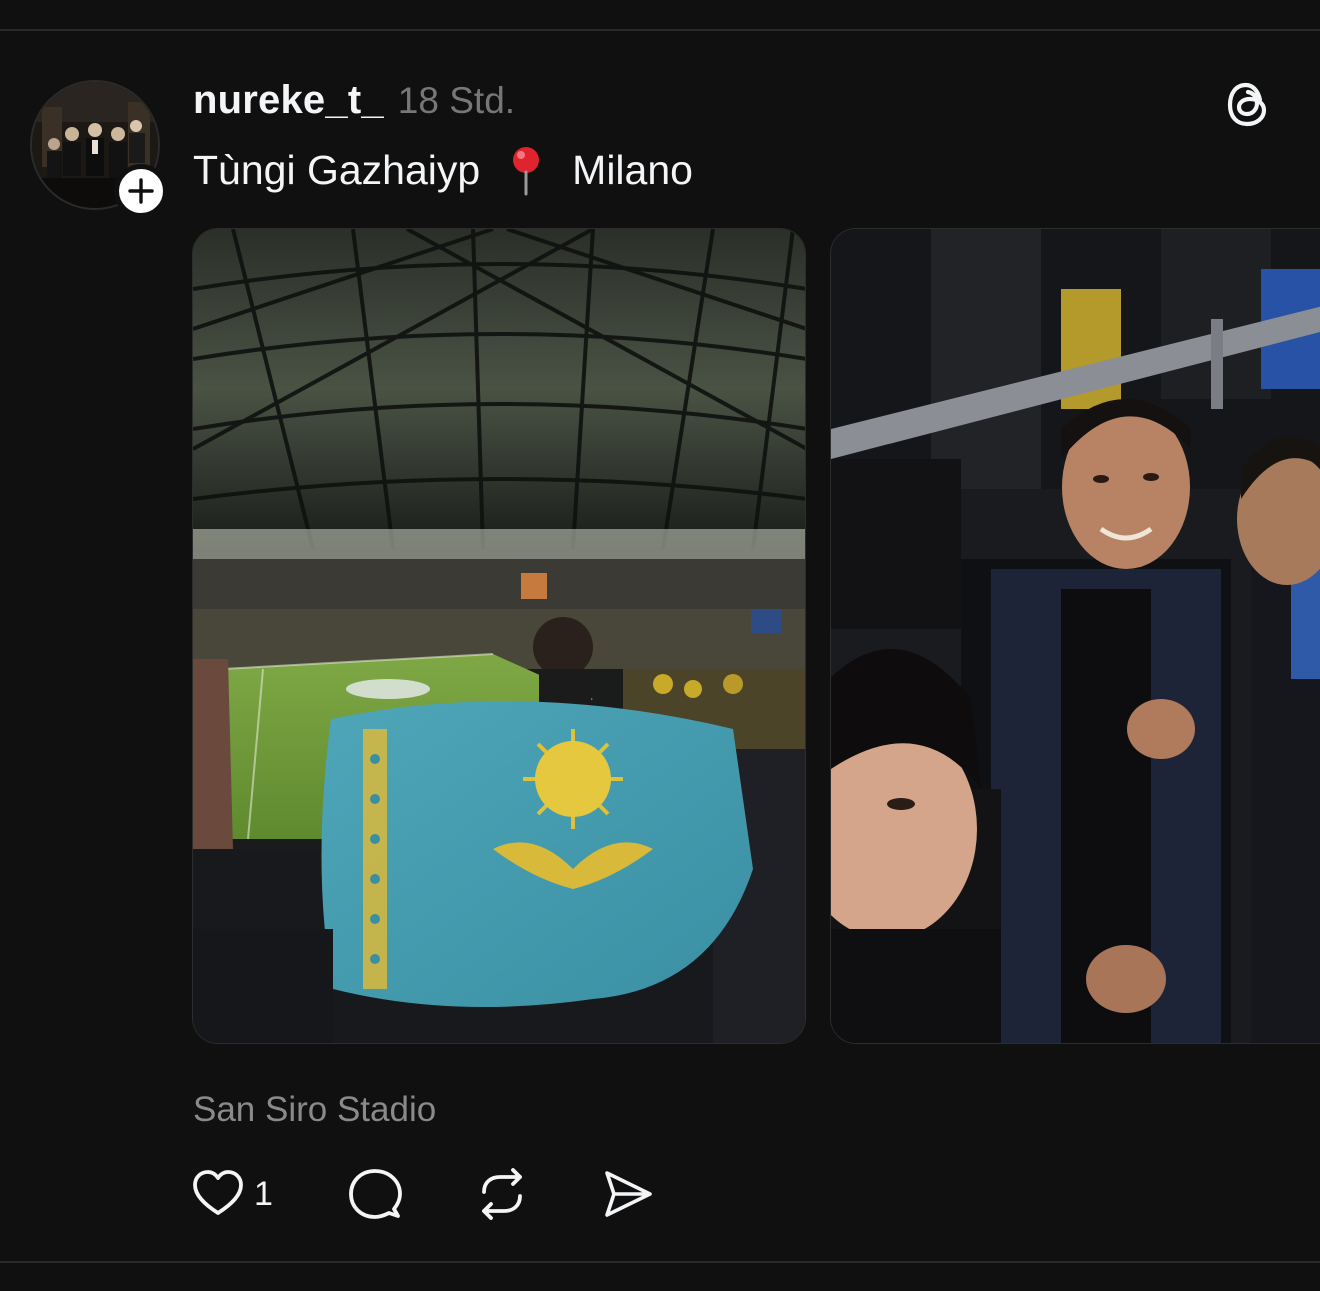  Describe the element at coordinates (526, 170) in the screenshot. I see `pin-icon` at that location.